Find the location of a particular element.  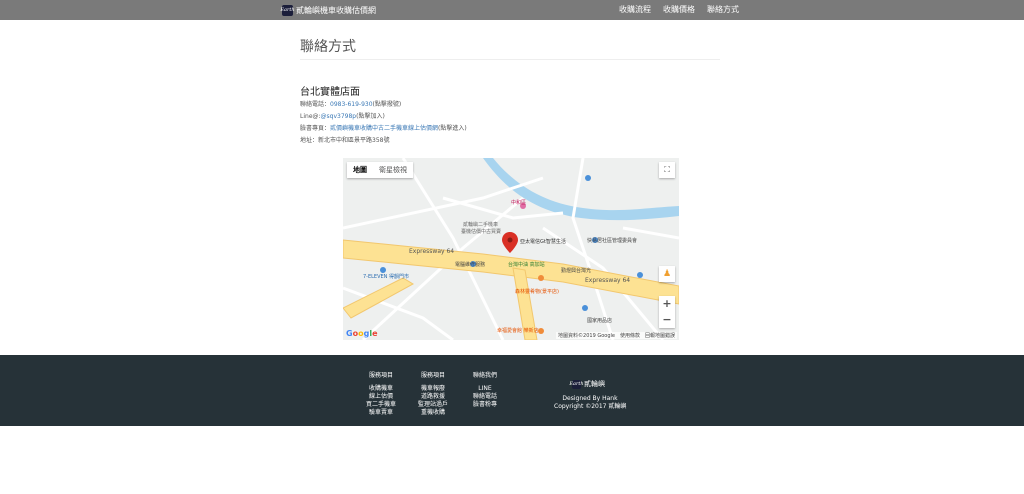

title-divider is located at coordinates (510, 59).